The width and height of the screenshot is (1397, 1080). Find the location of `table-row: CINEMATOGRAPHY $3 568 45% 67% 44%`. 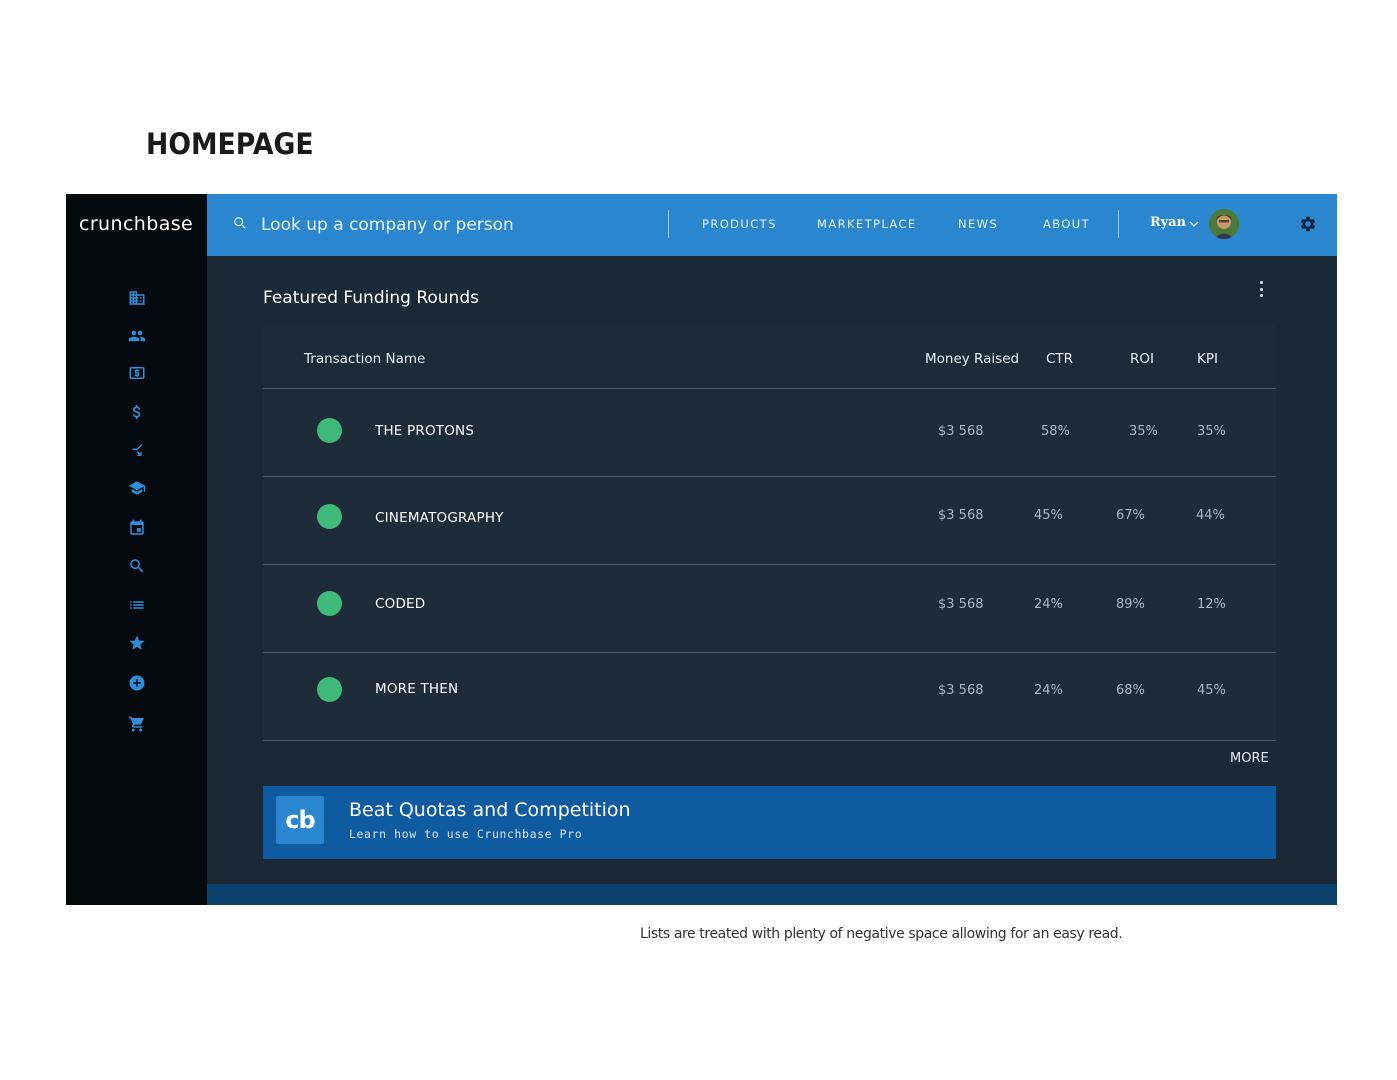

table-row: CINEMATOGRAPHY $3 568 45% 67% 44% is located at coordinates (769, 521).